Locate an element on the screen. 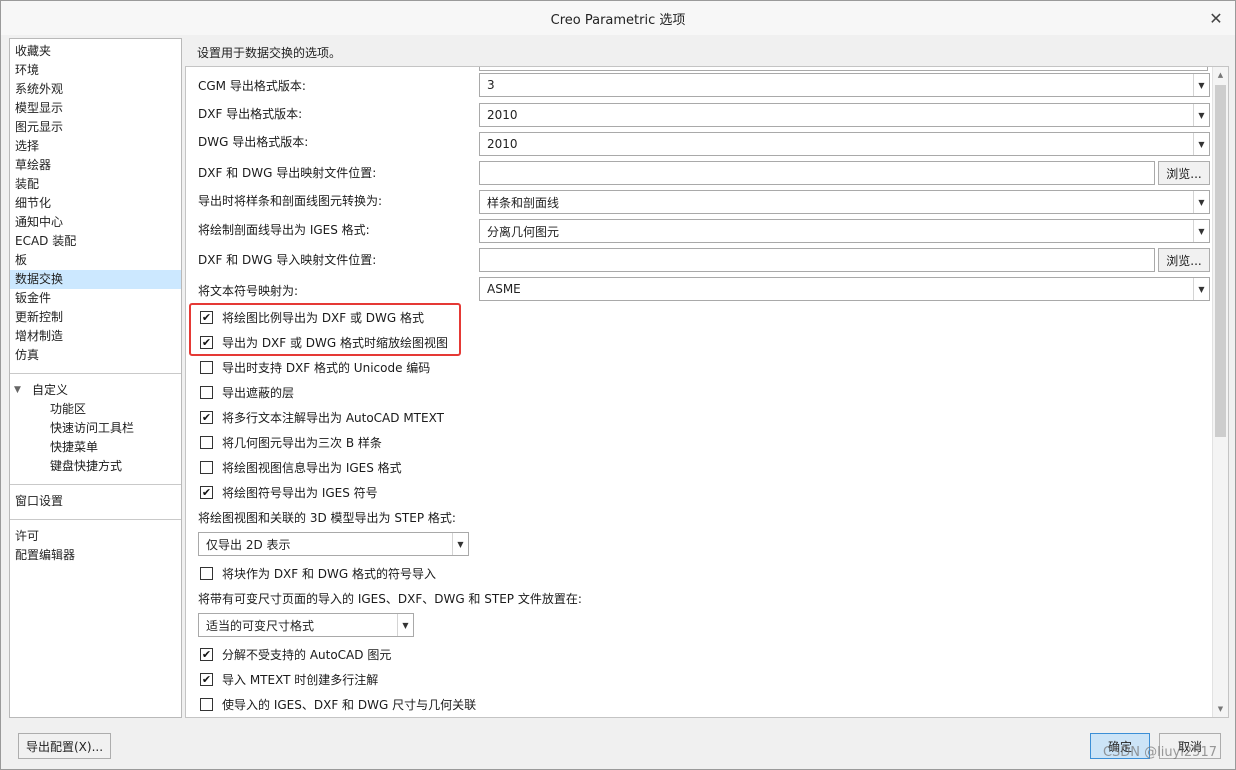 This screenshot has height=770, width=1236. field-label-iges-xhatch: 将绘制剖面线导出为 IGES 格式: is located at coordinates (284, 229).